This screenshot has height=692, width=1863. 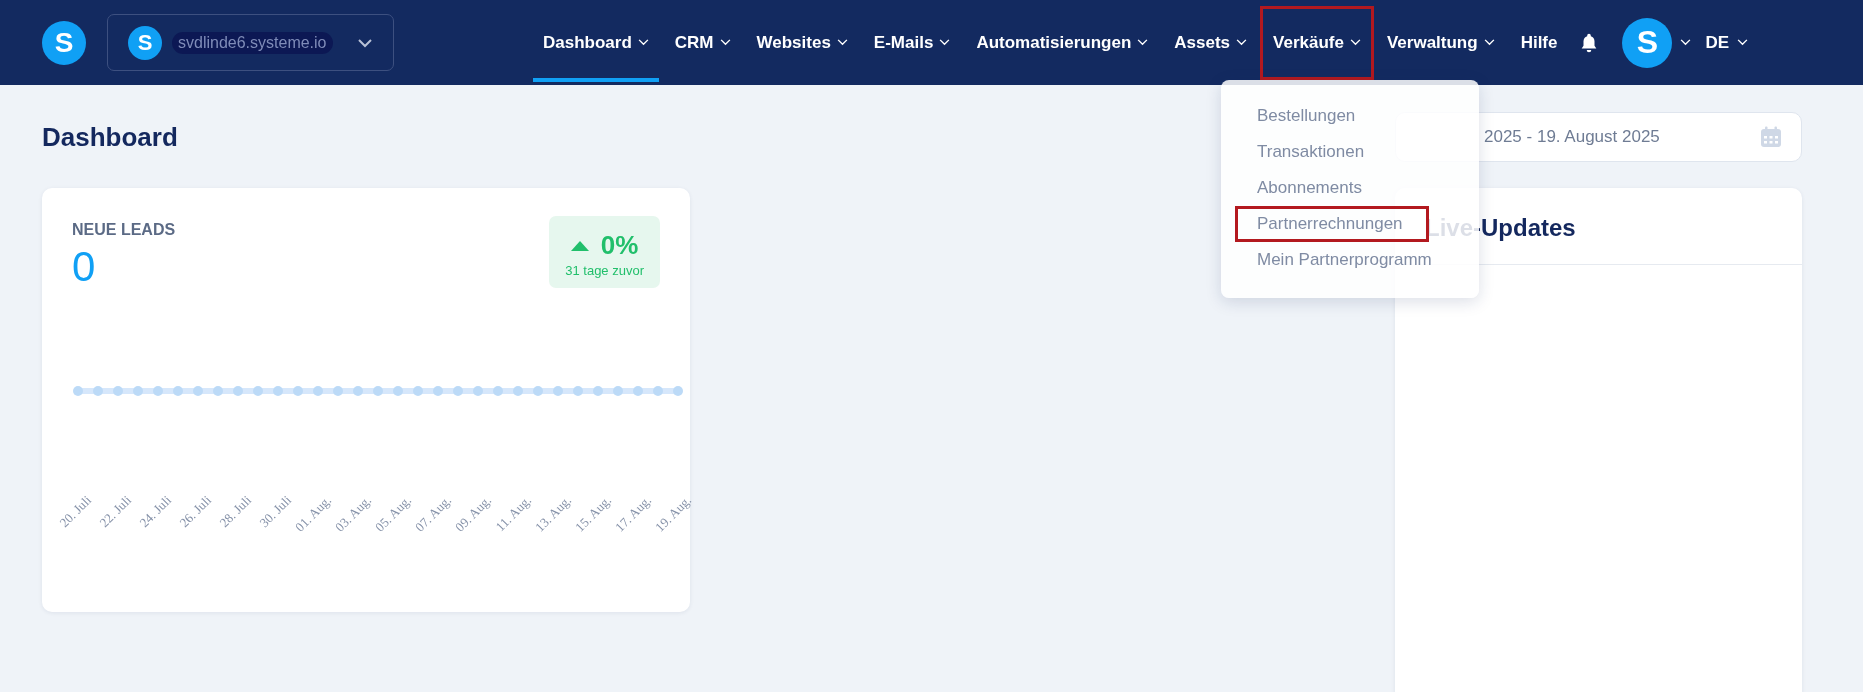 What do you see at coordinates (195, 511) in the screenshot?
I see `axis-label: 26. Juli` at bounding box center [195, 511].